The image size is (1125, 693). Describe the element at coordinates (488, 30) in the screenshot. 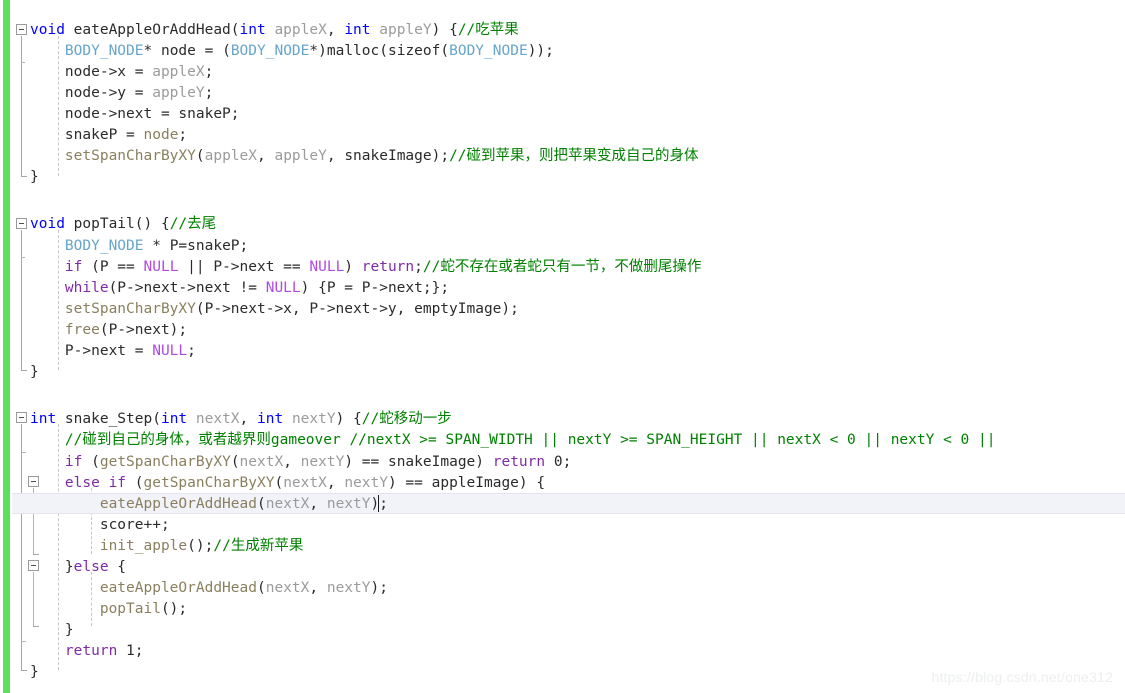

I see `token-comment: //吃苹果` at that location.